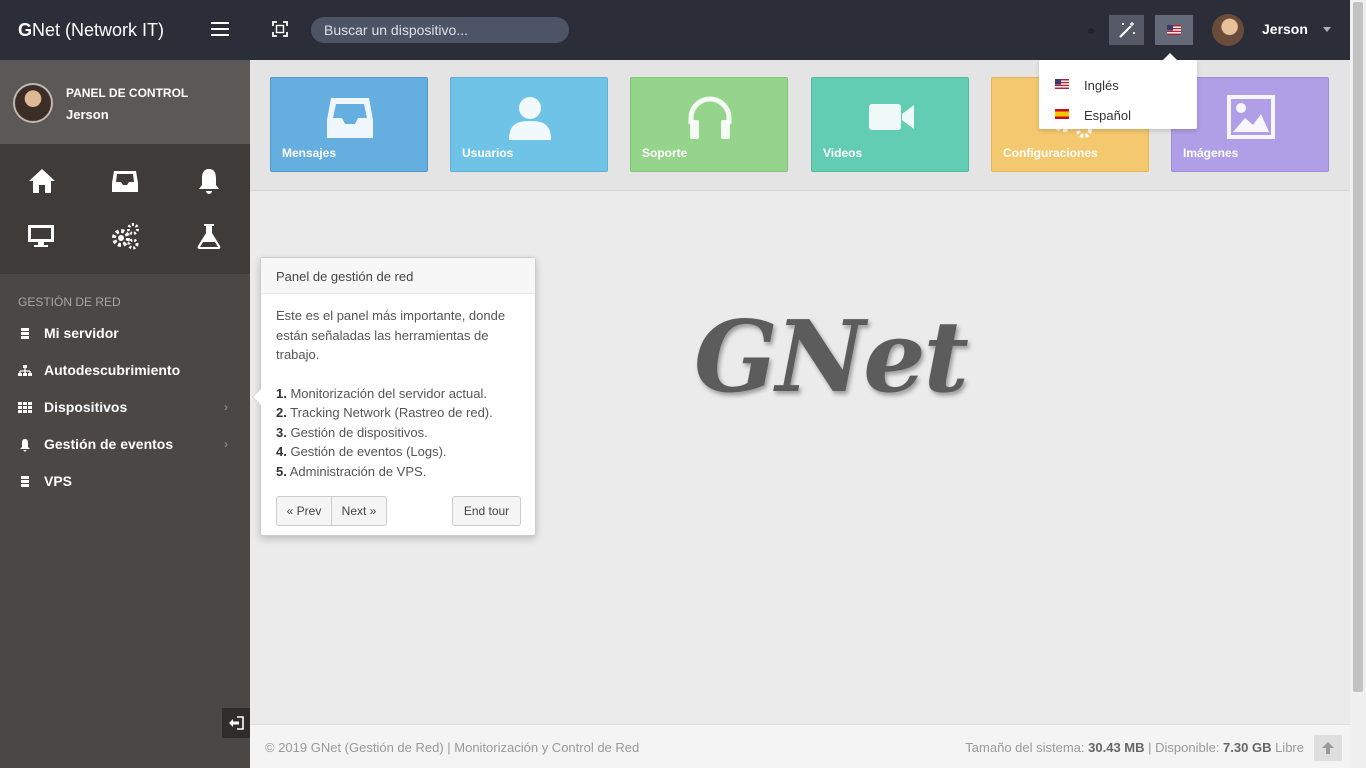 The image size is (1366, 768). I want to click on sidebar-item-vps: VPS, so click(125, 481).